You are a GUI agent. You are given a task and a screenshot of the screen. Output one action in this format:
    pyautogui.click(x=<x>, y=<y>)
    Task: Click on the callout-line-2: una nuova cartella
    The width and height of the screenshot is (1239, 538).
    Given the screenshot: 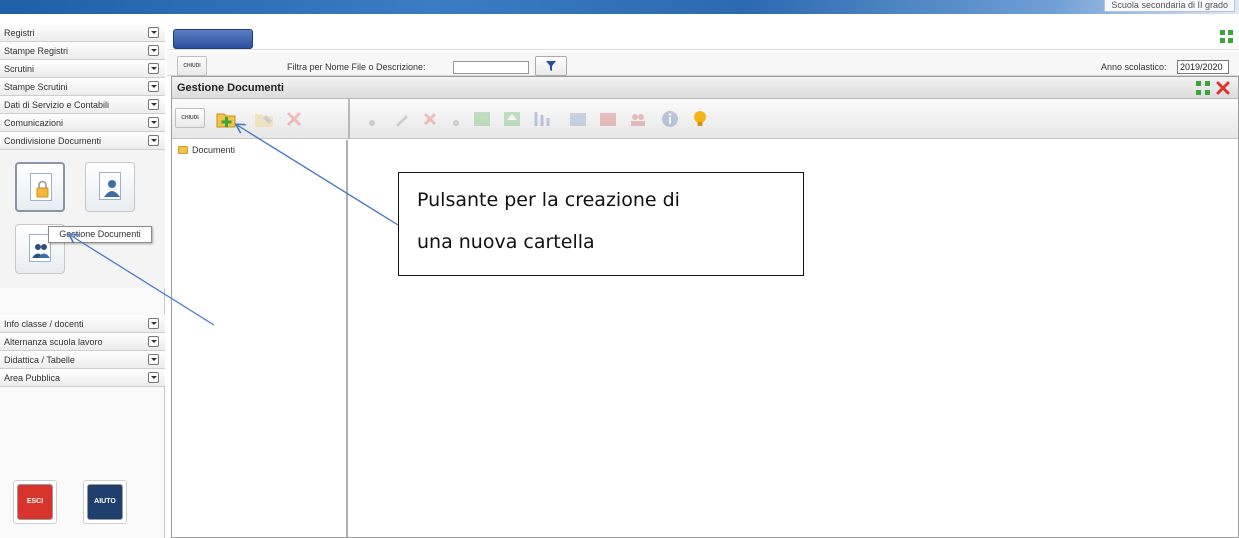 What is the action you would take?
    pyautogui.click(x=506, y=242)
    